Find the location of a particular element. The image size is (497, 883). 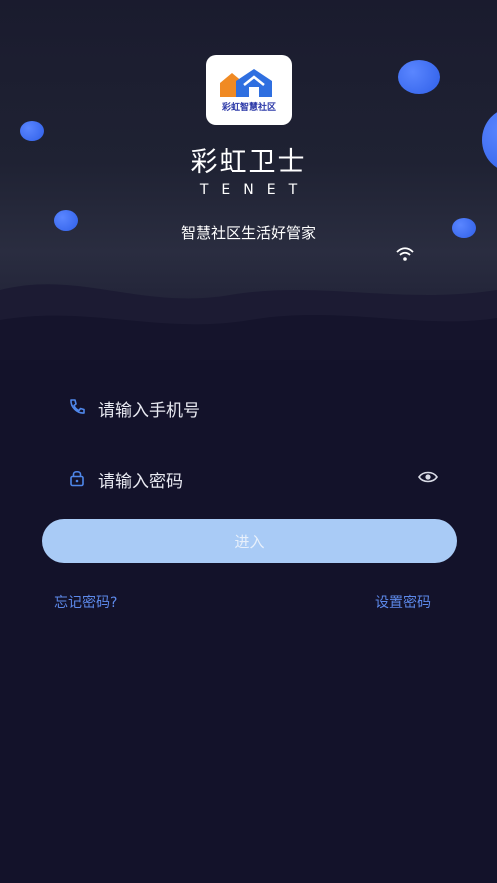

phone-field: 请输入手机号 is located at coordinates (253, 407).